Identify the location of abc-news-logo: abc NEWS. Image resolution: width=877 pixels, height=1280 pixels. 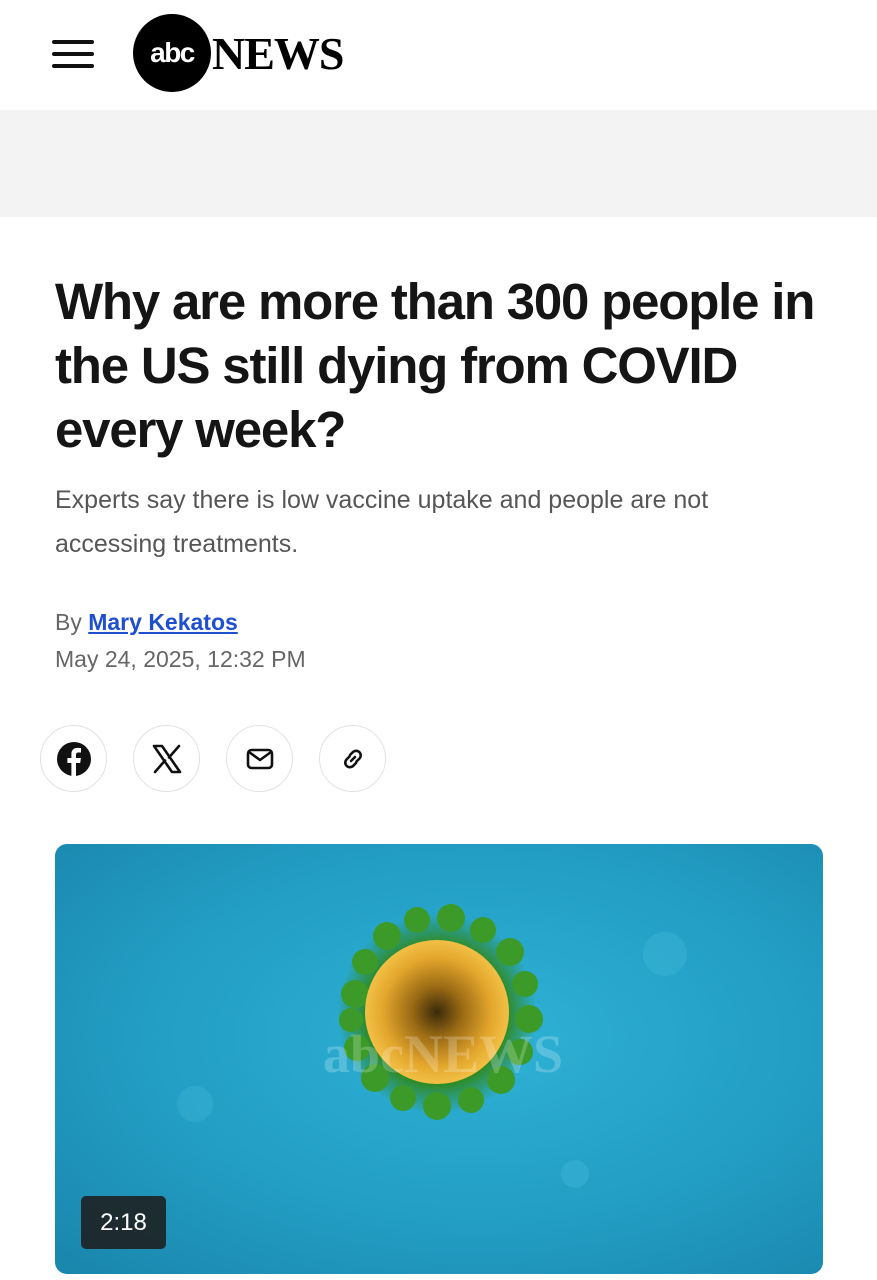
(238, 53).